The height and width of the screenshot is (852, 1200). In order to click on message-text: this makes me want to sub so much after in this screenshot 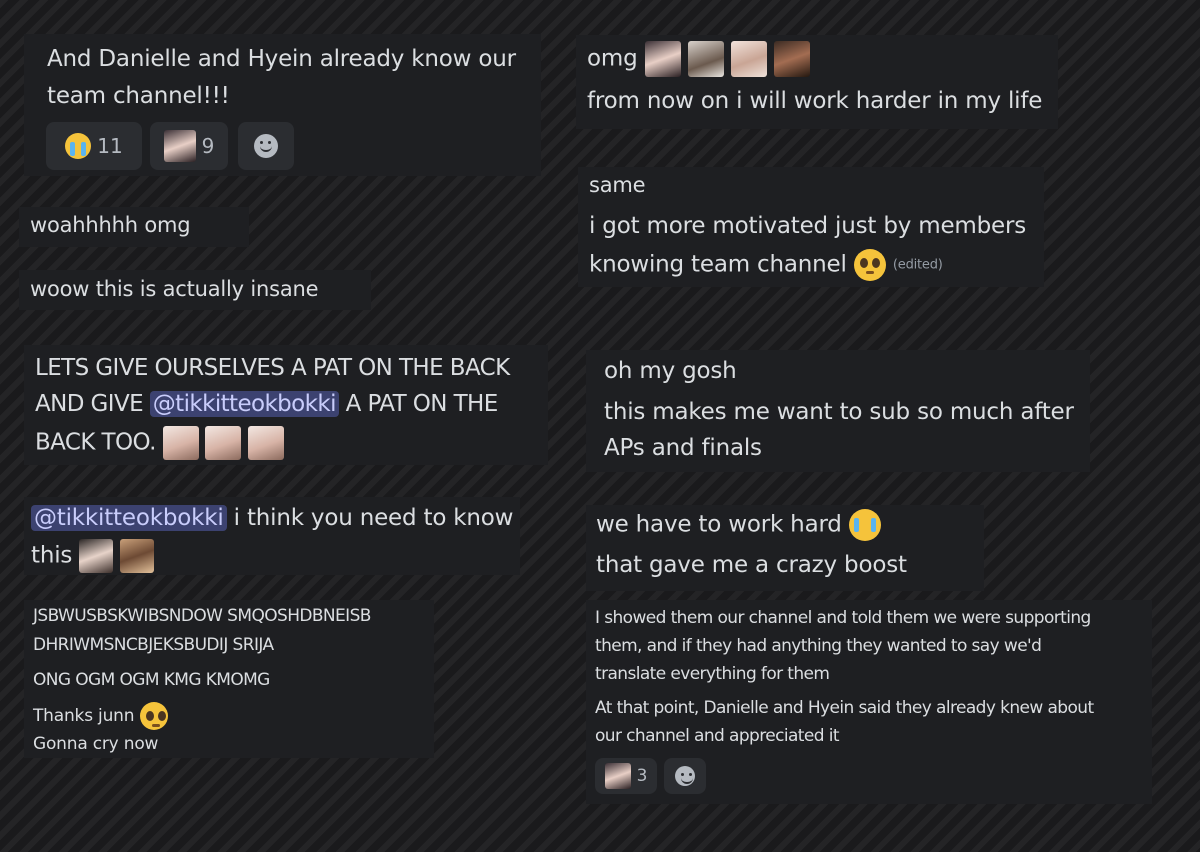, I will do `click(839, 412)`.